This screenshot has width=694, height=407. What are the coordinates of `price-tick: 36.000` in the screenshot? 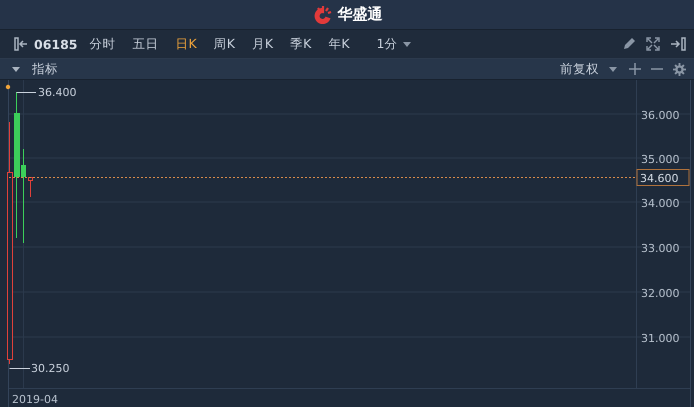 It's located at (660, 115).